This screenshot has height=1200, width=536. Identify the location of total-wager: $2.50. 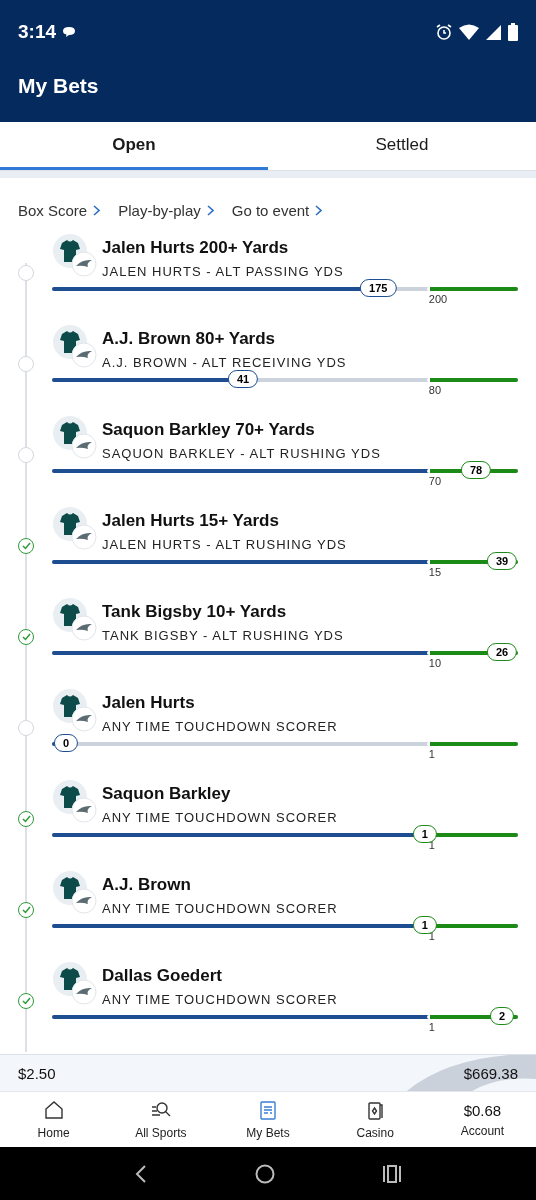
(37, 1073).